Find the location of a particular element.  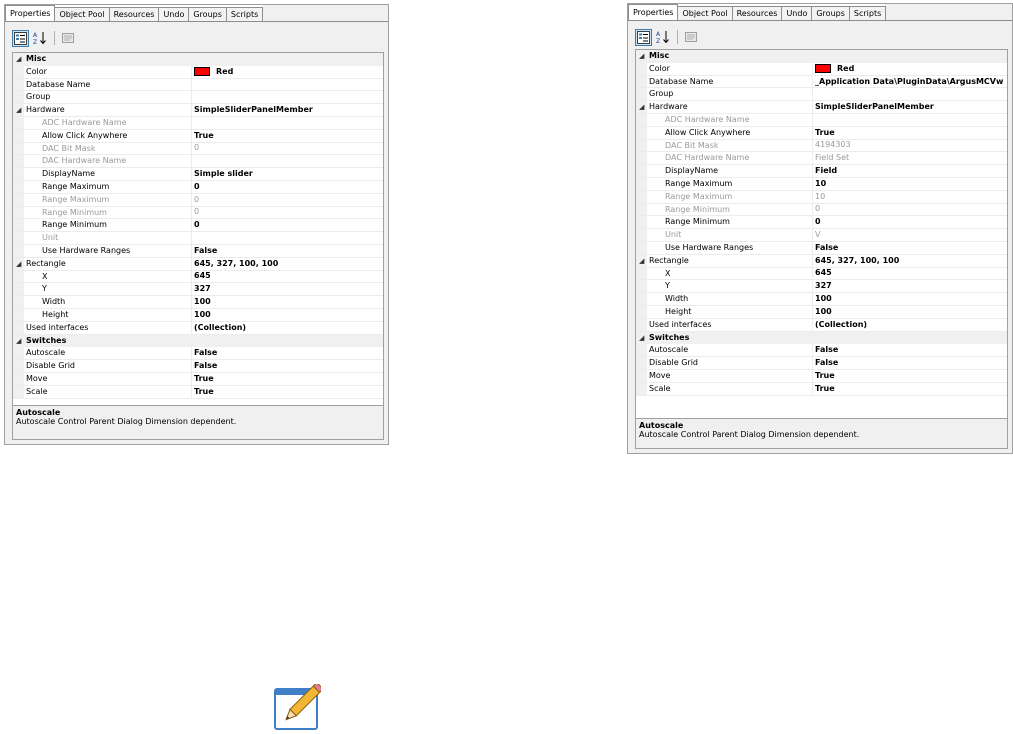

property-value: Field Set is located at coordinates (910, 158).